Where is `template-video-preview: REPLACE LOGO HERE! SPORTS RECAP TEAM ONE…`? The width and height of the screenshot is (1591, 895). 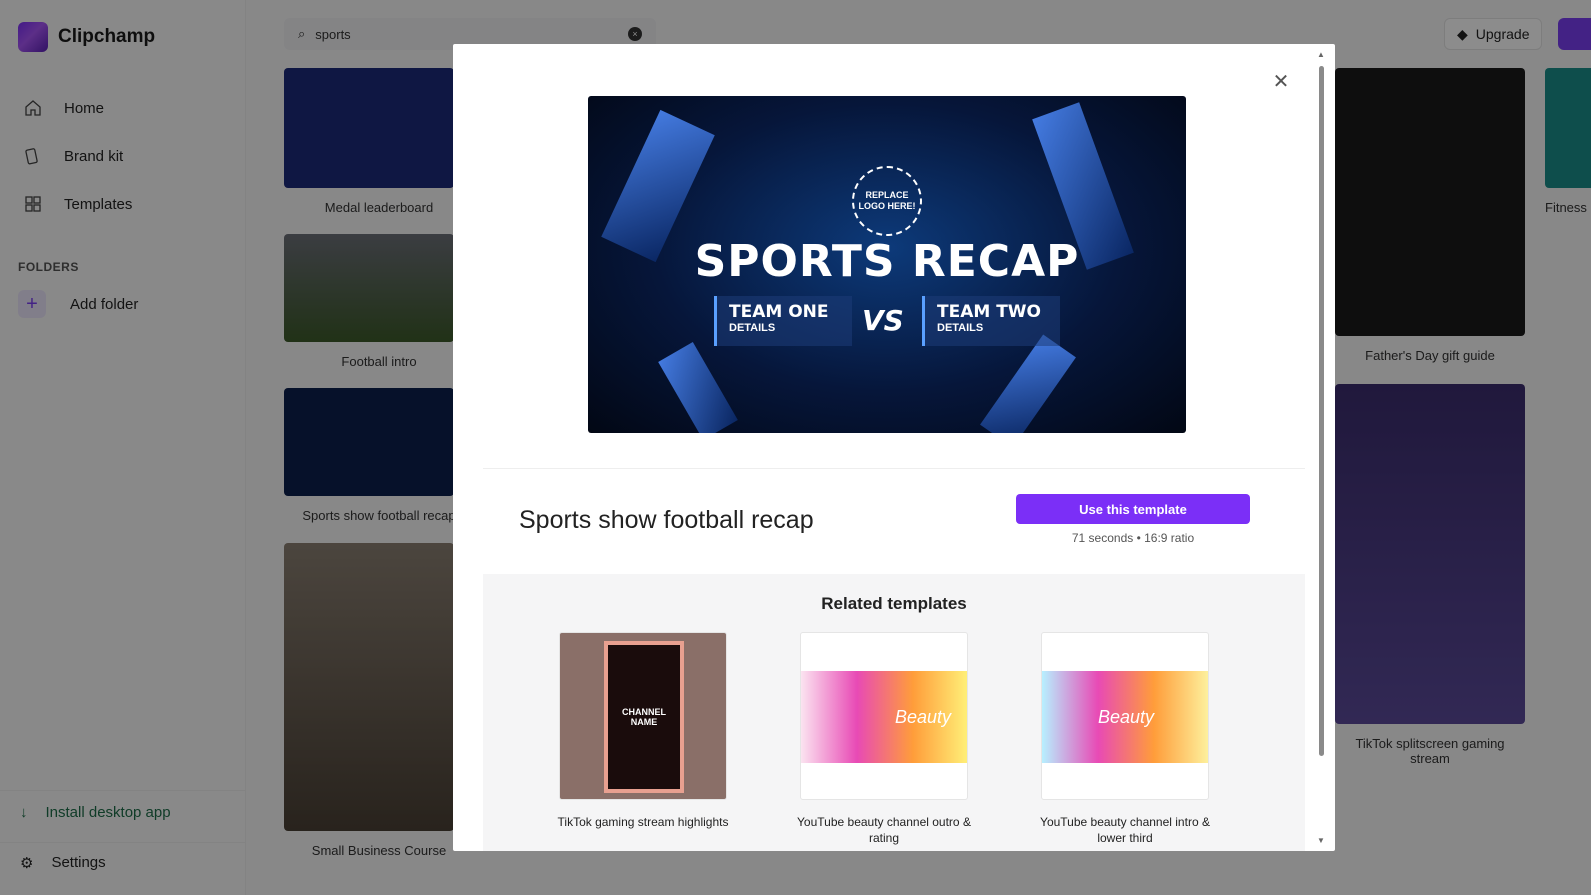 template-video-preview: REPLACE LOGO HERE! SPORTS RECAP TEAM ONE… is located at coordinates (887, 264).